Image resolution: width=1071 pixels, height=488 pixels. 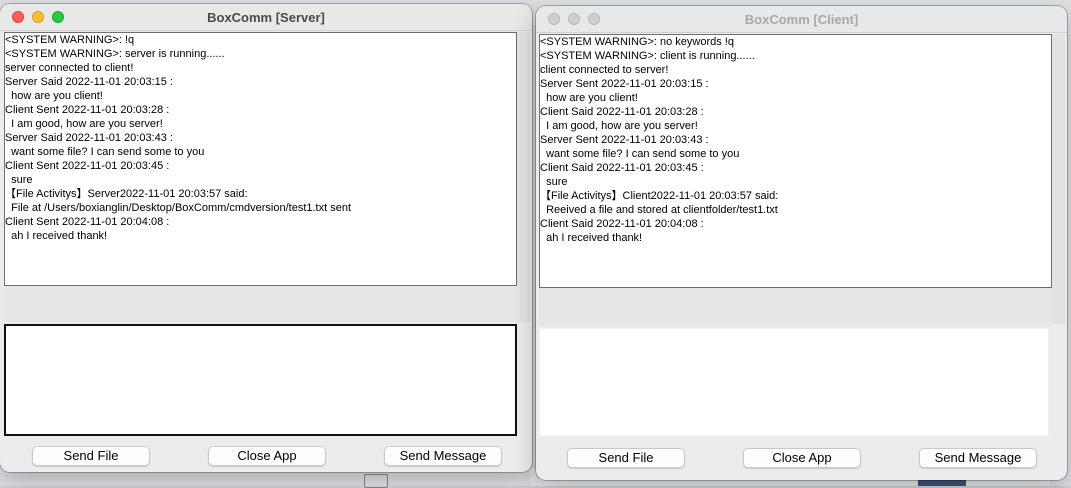 I want to click on log-line: <SYSTEM WARNING>: !q, so click(x=70, y=40).